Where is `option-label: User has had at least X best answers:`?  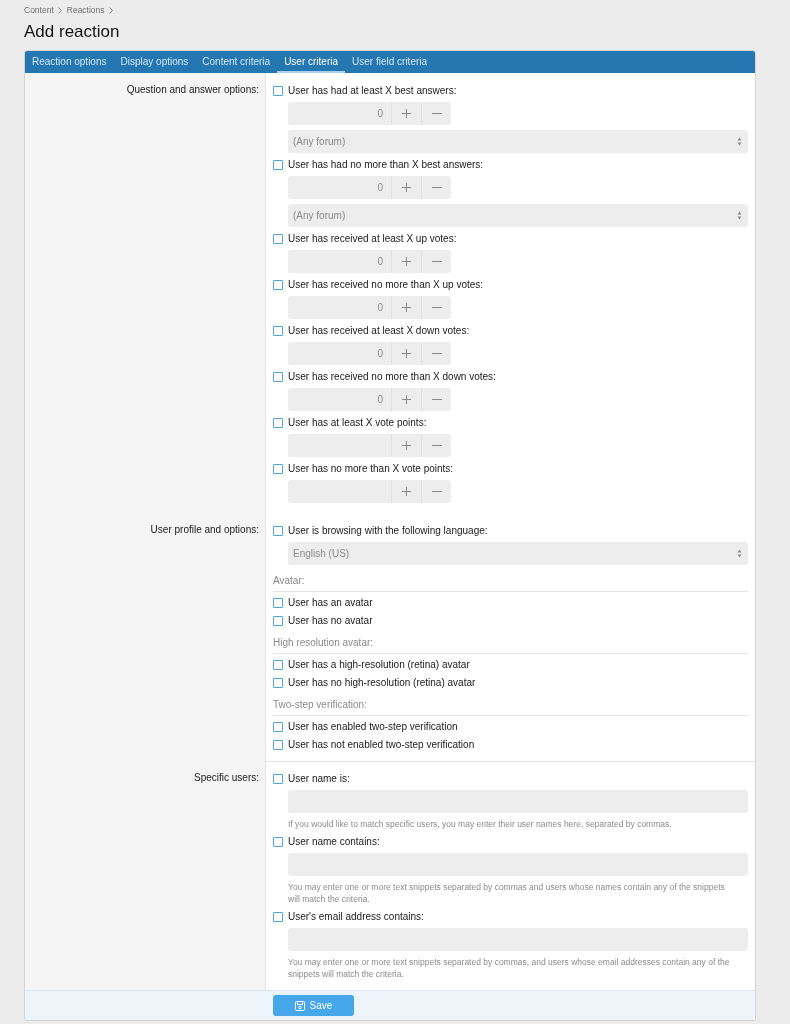
option-label: User has had at least X best answers: is located at coordinates (372, 90).